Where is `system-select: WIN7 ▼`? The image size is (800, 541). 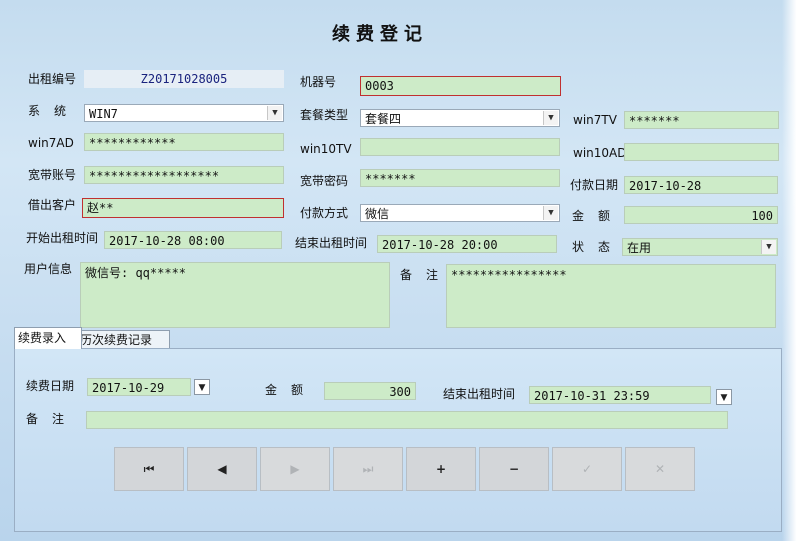
system-select: WIN7 ▼ is located at coordinates (184, 113).